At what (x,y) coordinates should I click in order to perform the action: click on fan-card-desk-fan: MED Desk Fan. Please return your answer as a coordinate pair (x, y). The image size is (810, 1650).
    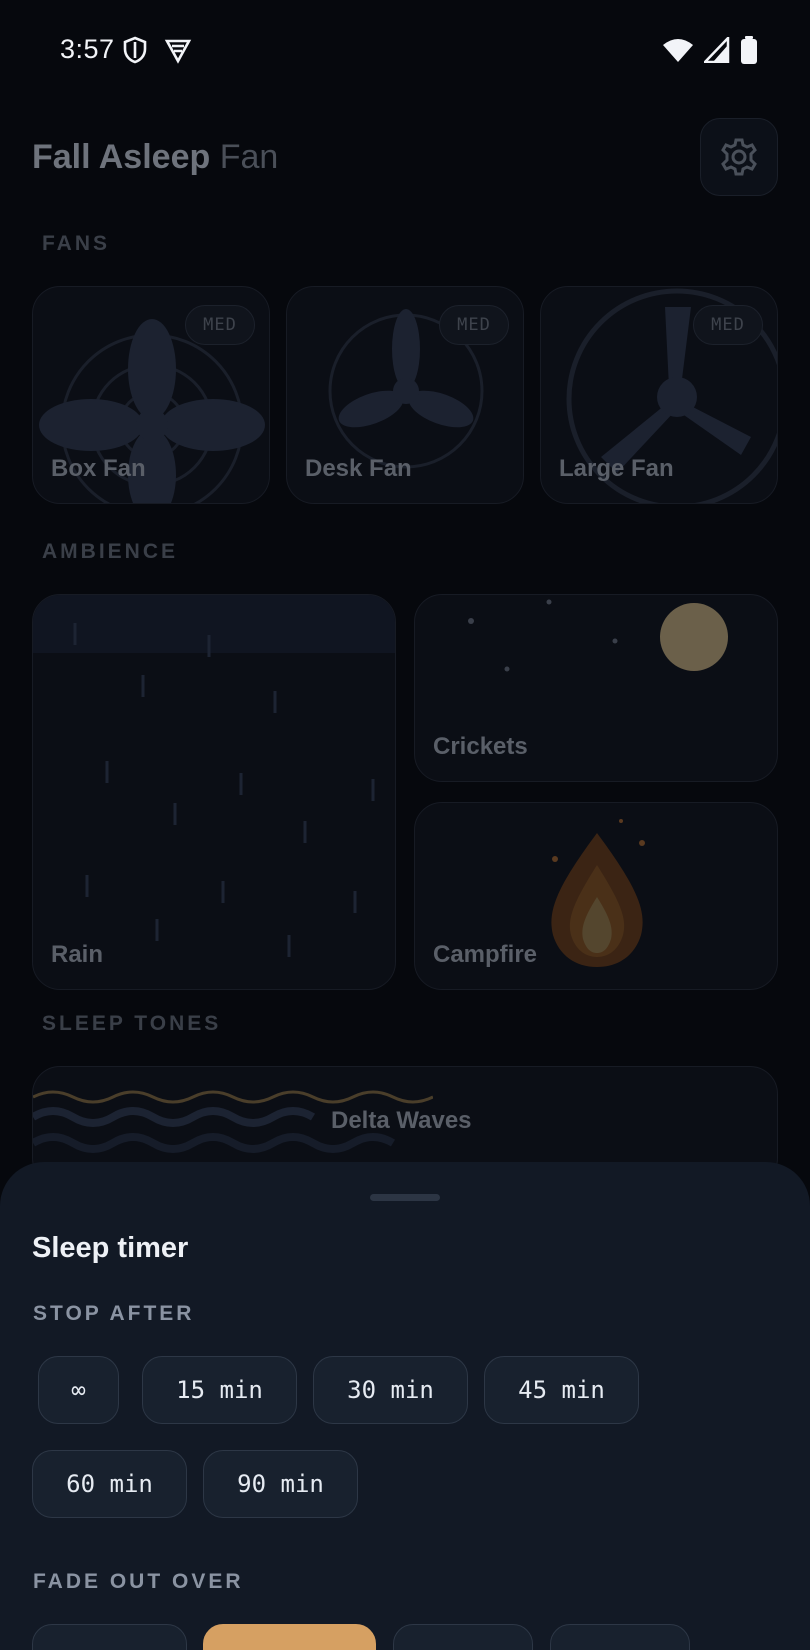
    Looking at the image, I should click on (405, 395).